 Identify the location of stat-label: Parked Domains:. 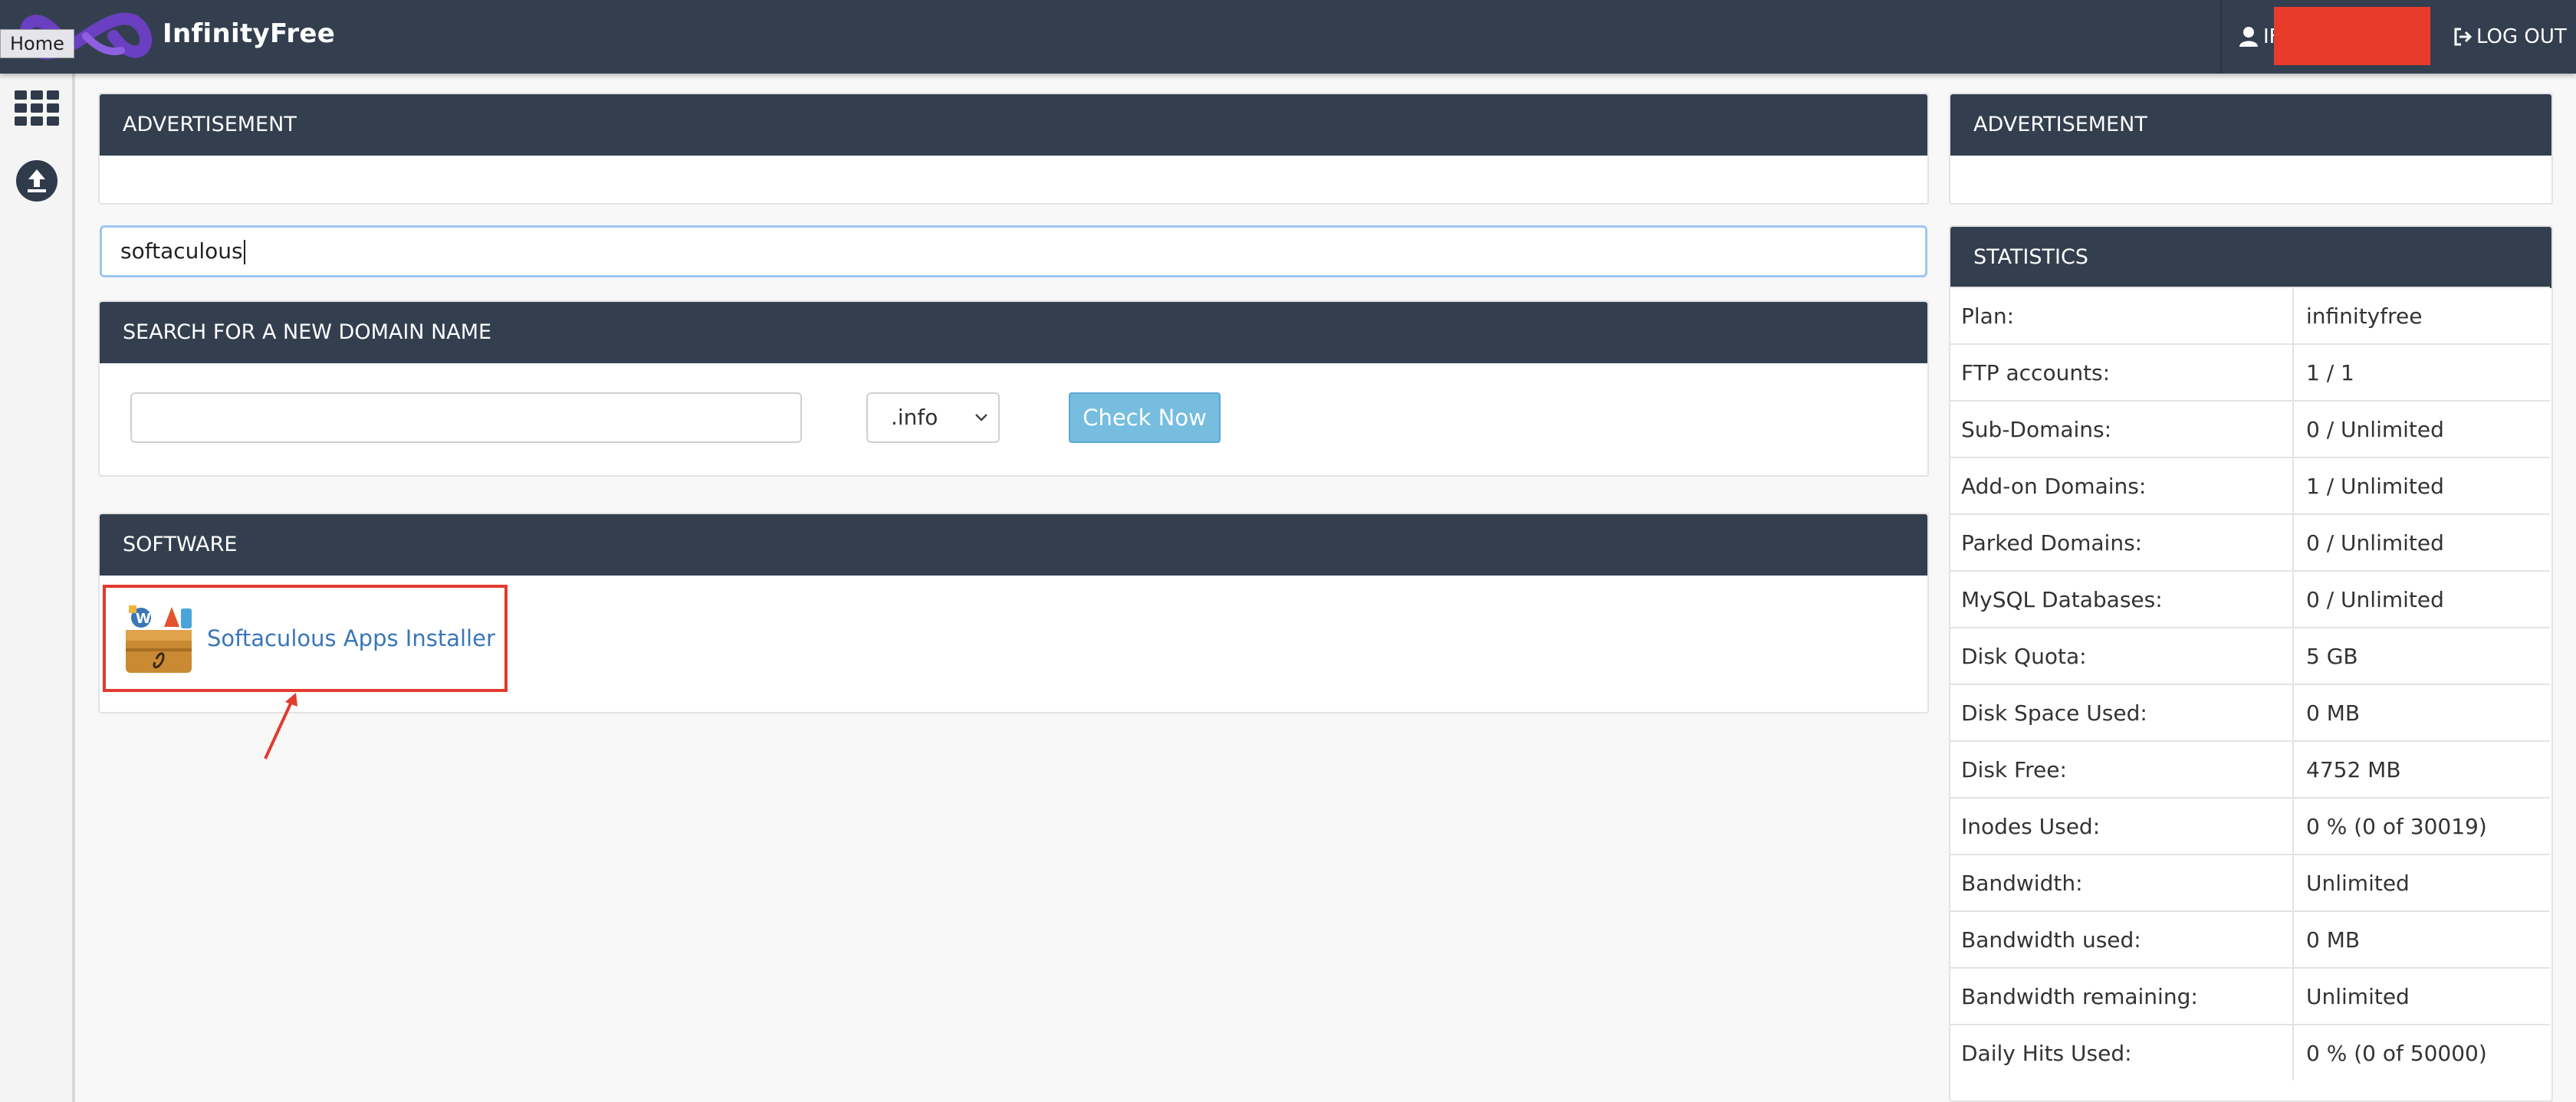
(2052, 543).